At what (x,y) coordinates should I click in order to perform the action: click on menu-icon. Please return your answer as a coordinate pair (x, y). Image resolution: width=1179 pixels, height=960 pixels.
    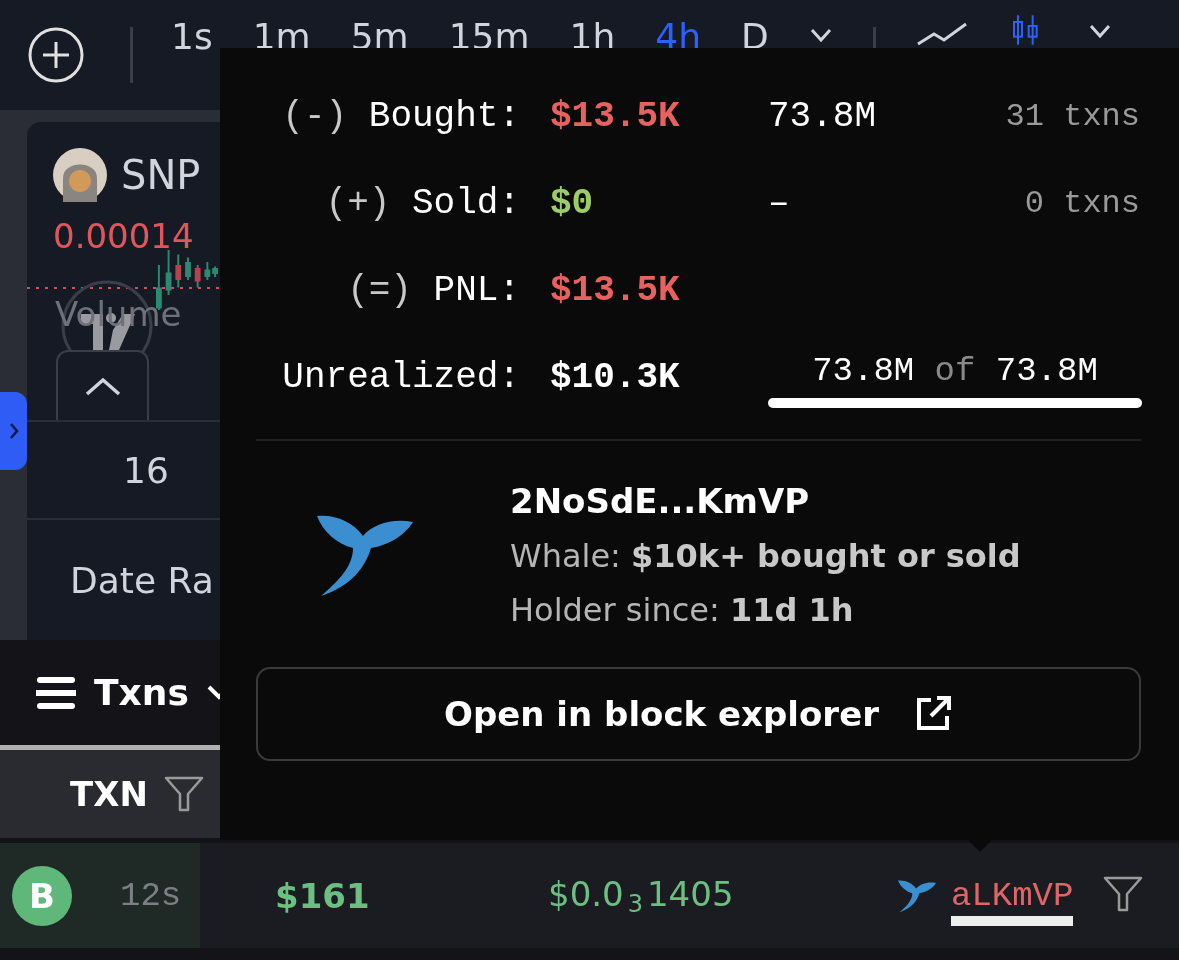
    Looking at the image, I should click on (56, 692).